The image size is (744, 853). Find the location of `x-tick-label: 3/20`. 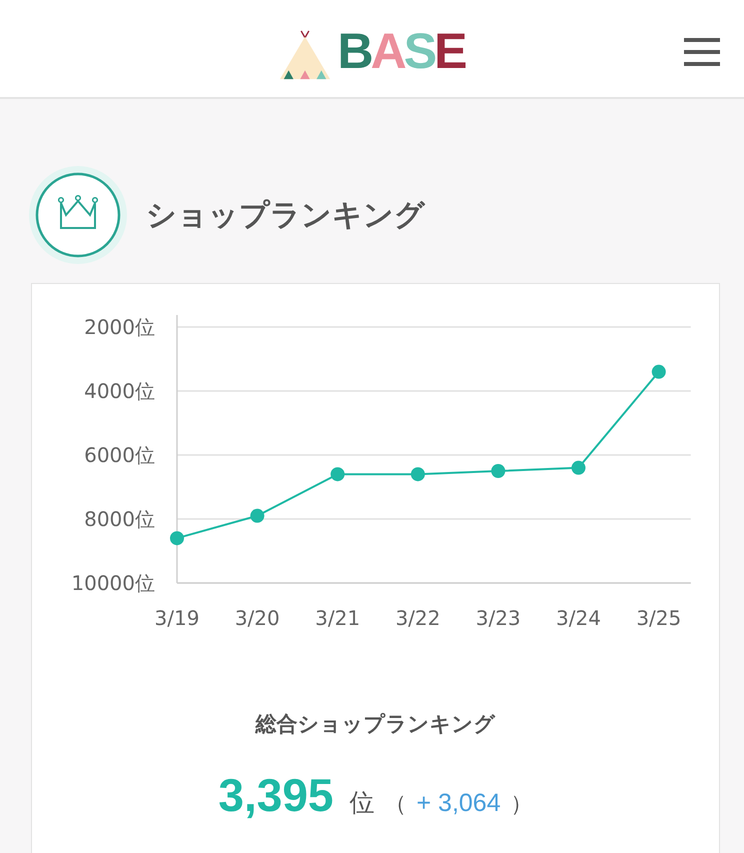

x-tick-label: 3/20 is located at coordinates (257, 618).